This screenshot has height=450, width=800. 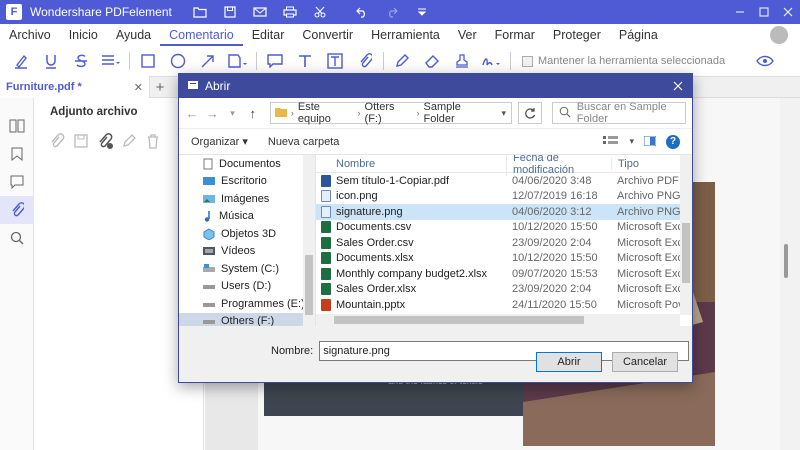 What do you see at coordinates (247, 199) in the screenshot?
I see `nav-pictures: Imágenes` at bounding box center [247, 199].